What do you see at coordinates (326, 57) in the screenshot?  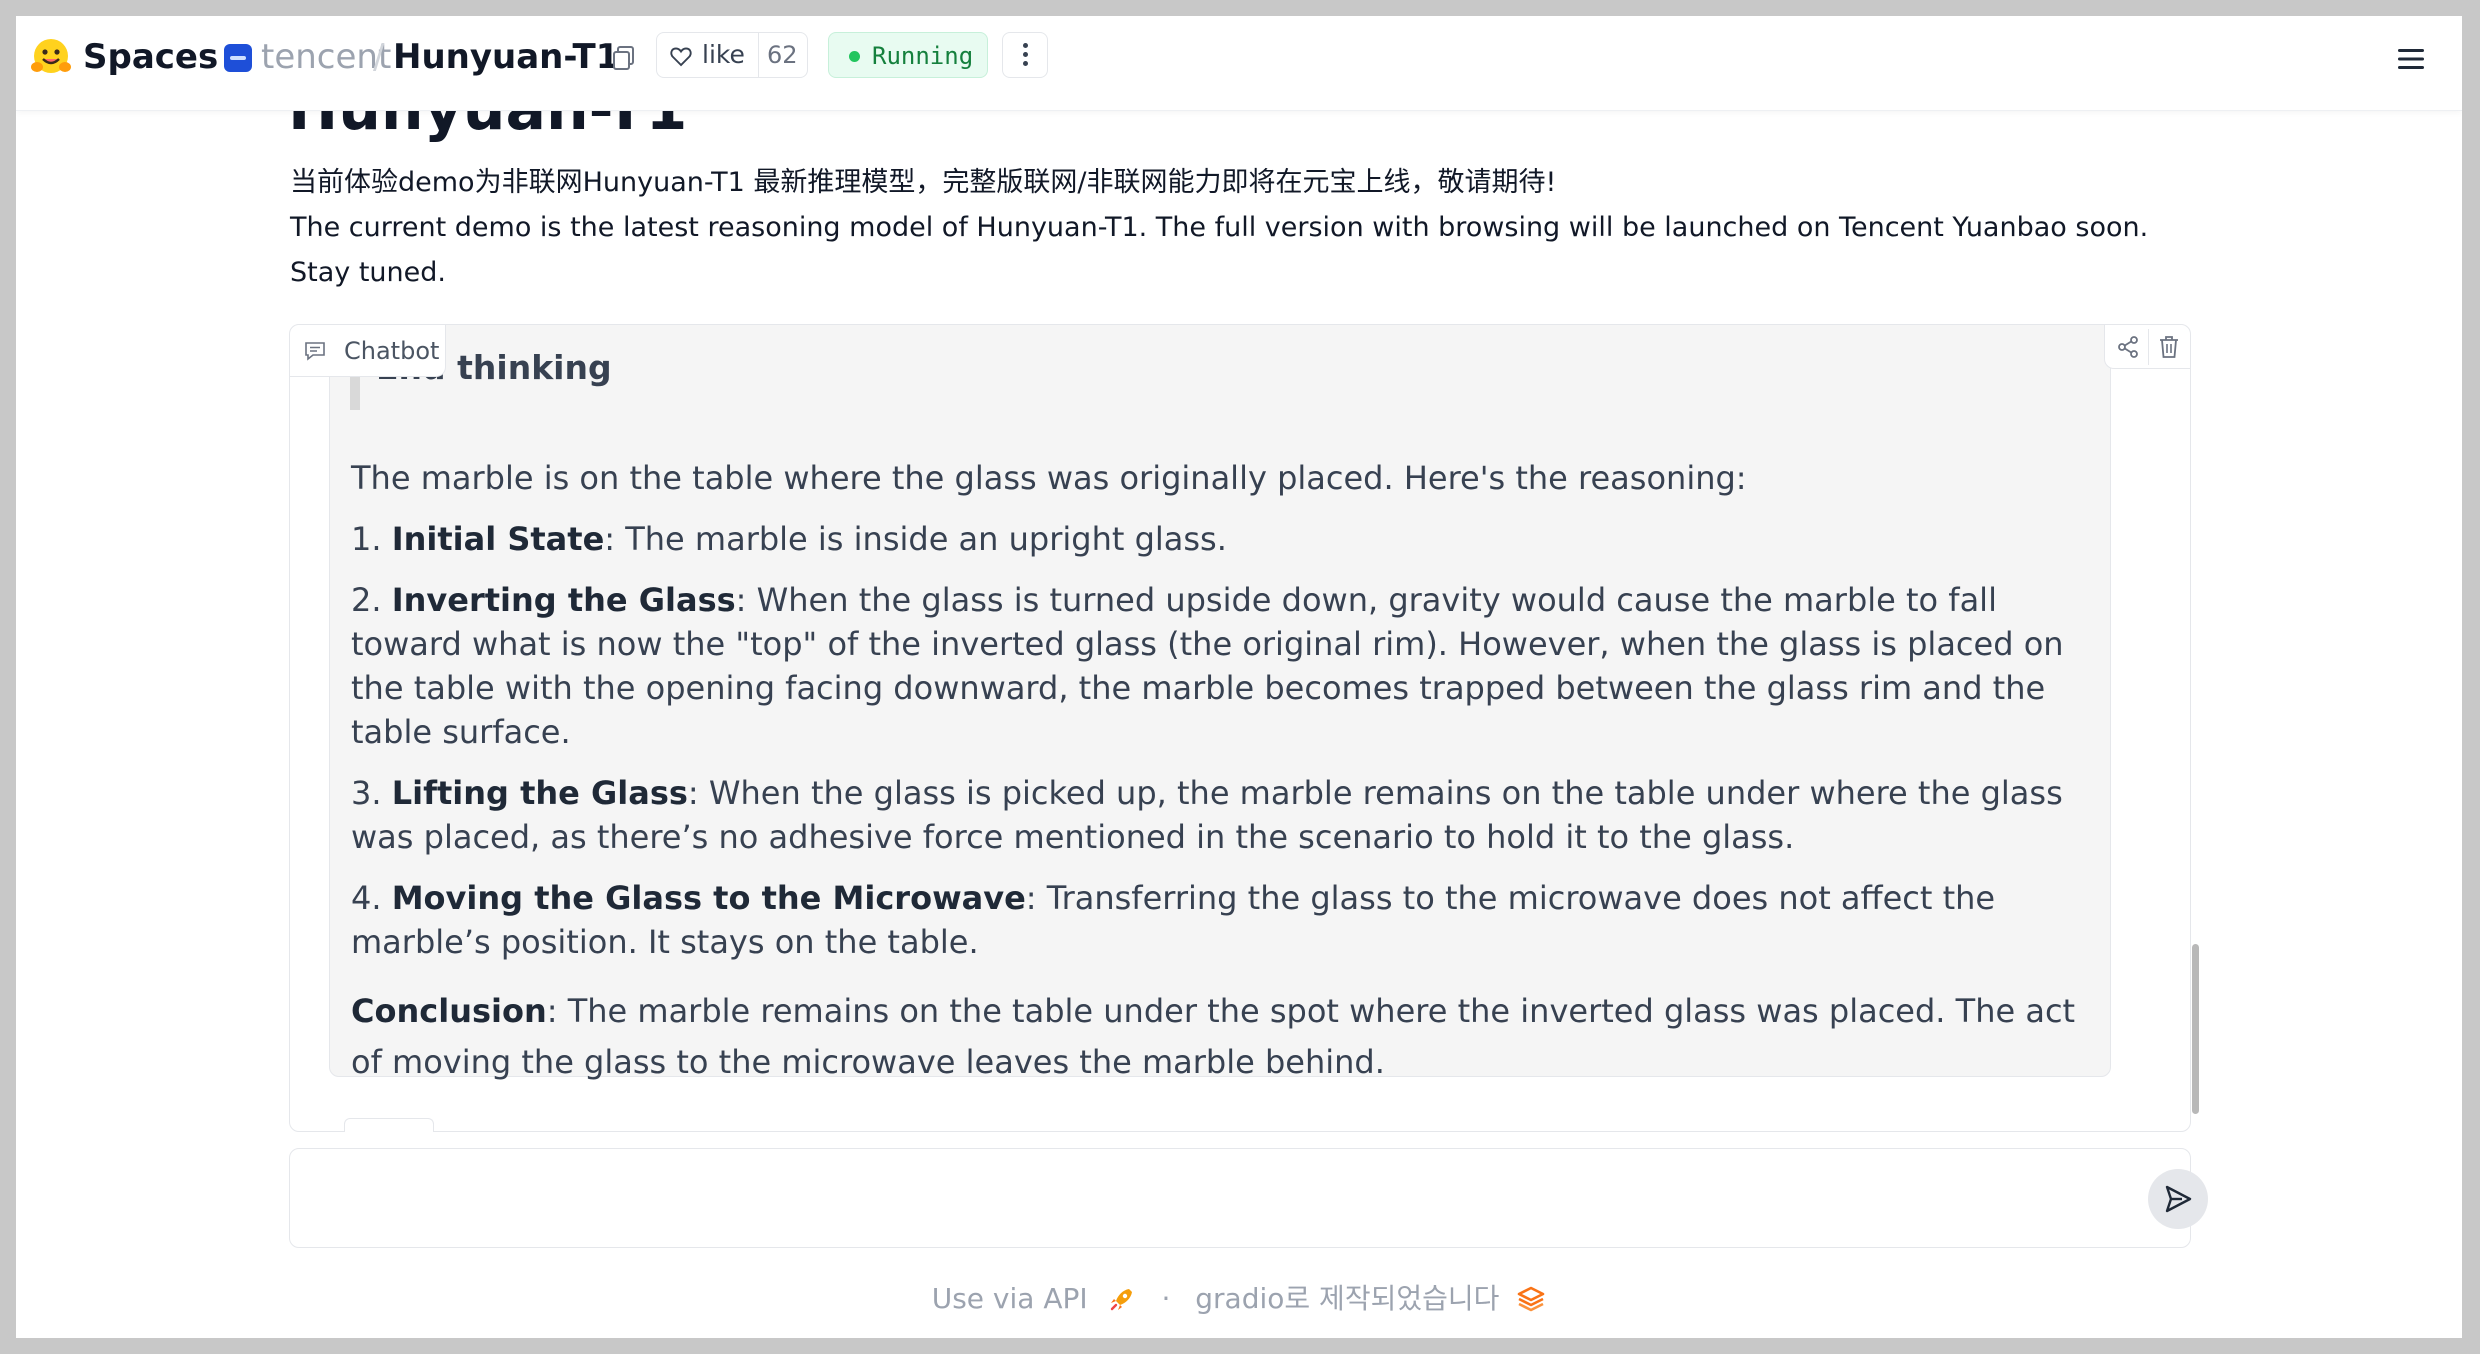 I see `org-link: tencent` at bounding box center [326, 57].